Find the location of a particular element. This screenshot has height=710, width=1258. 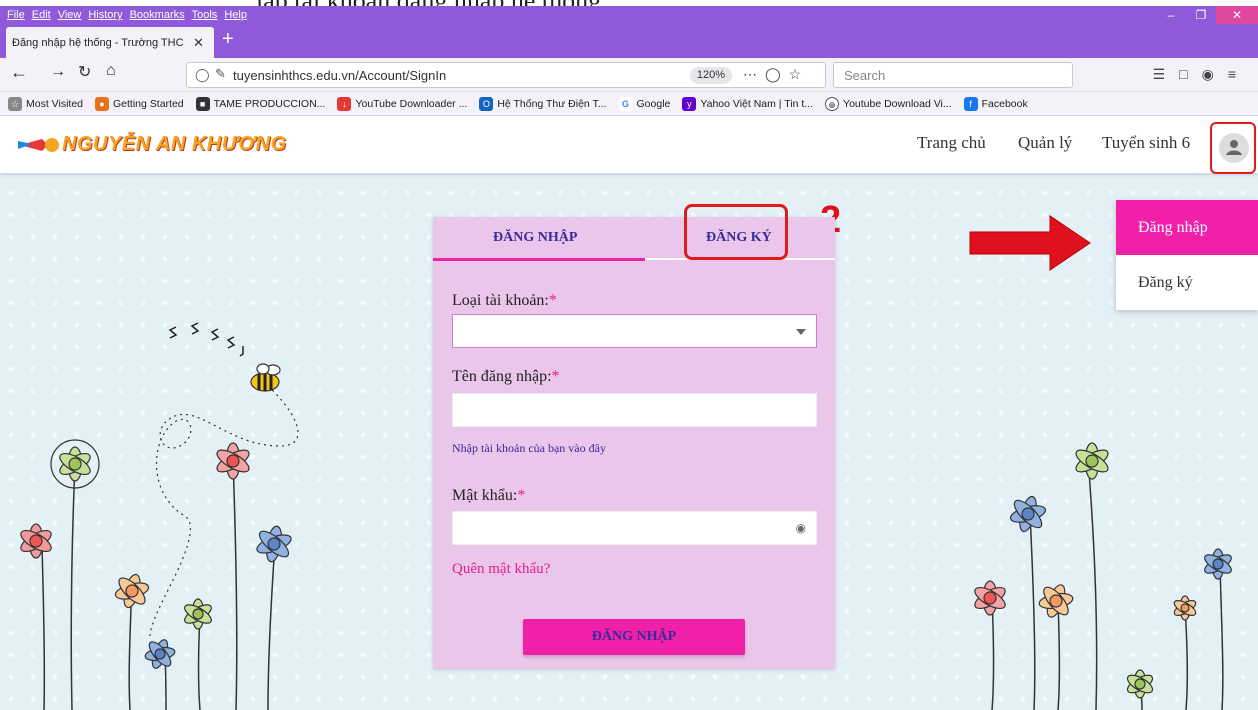

url-text: tuyensinhthcs.edu.vn/Account/SignIn is located at coordinates (339, 75).